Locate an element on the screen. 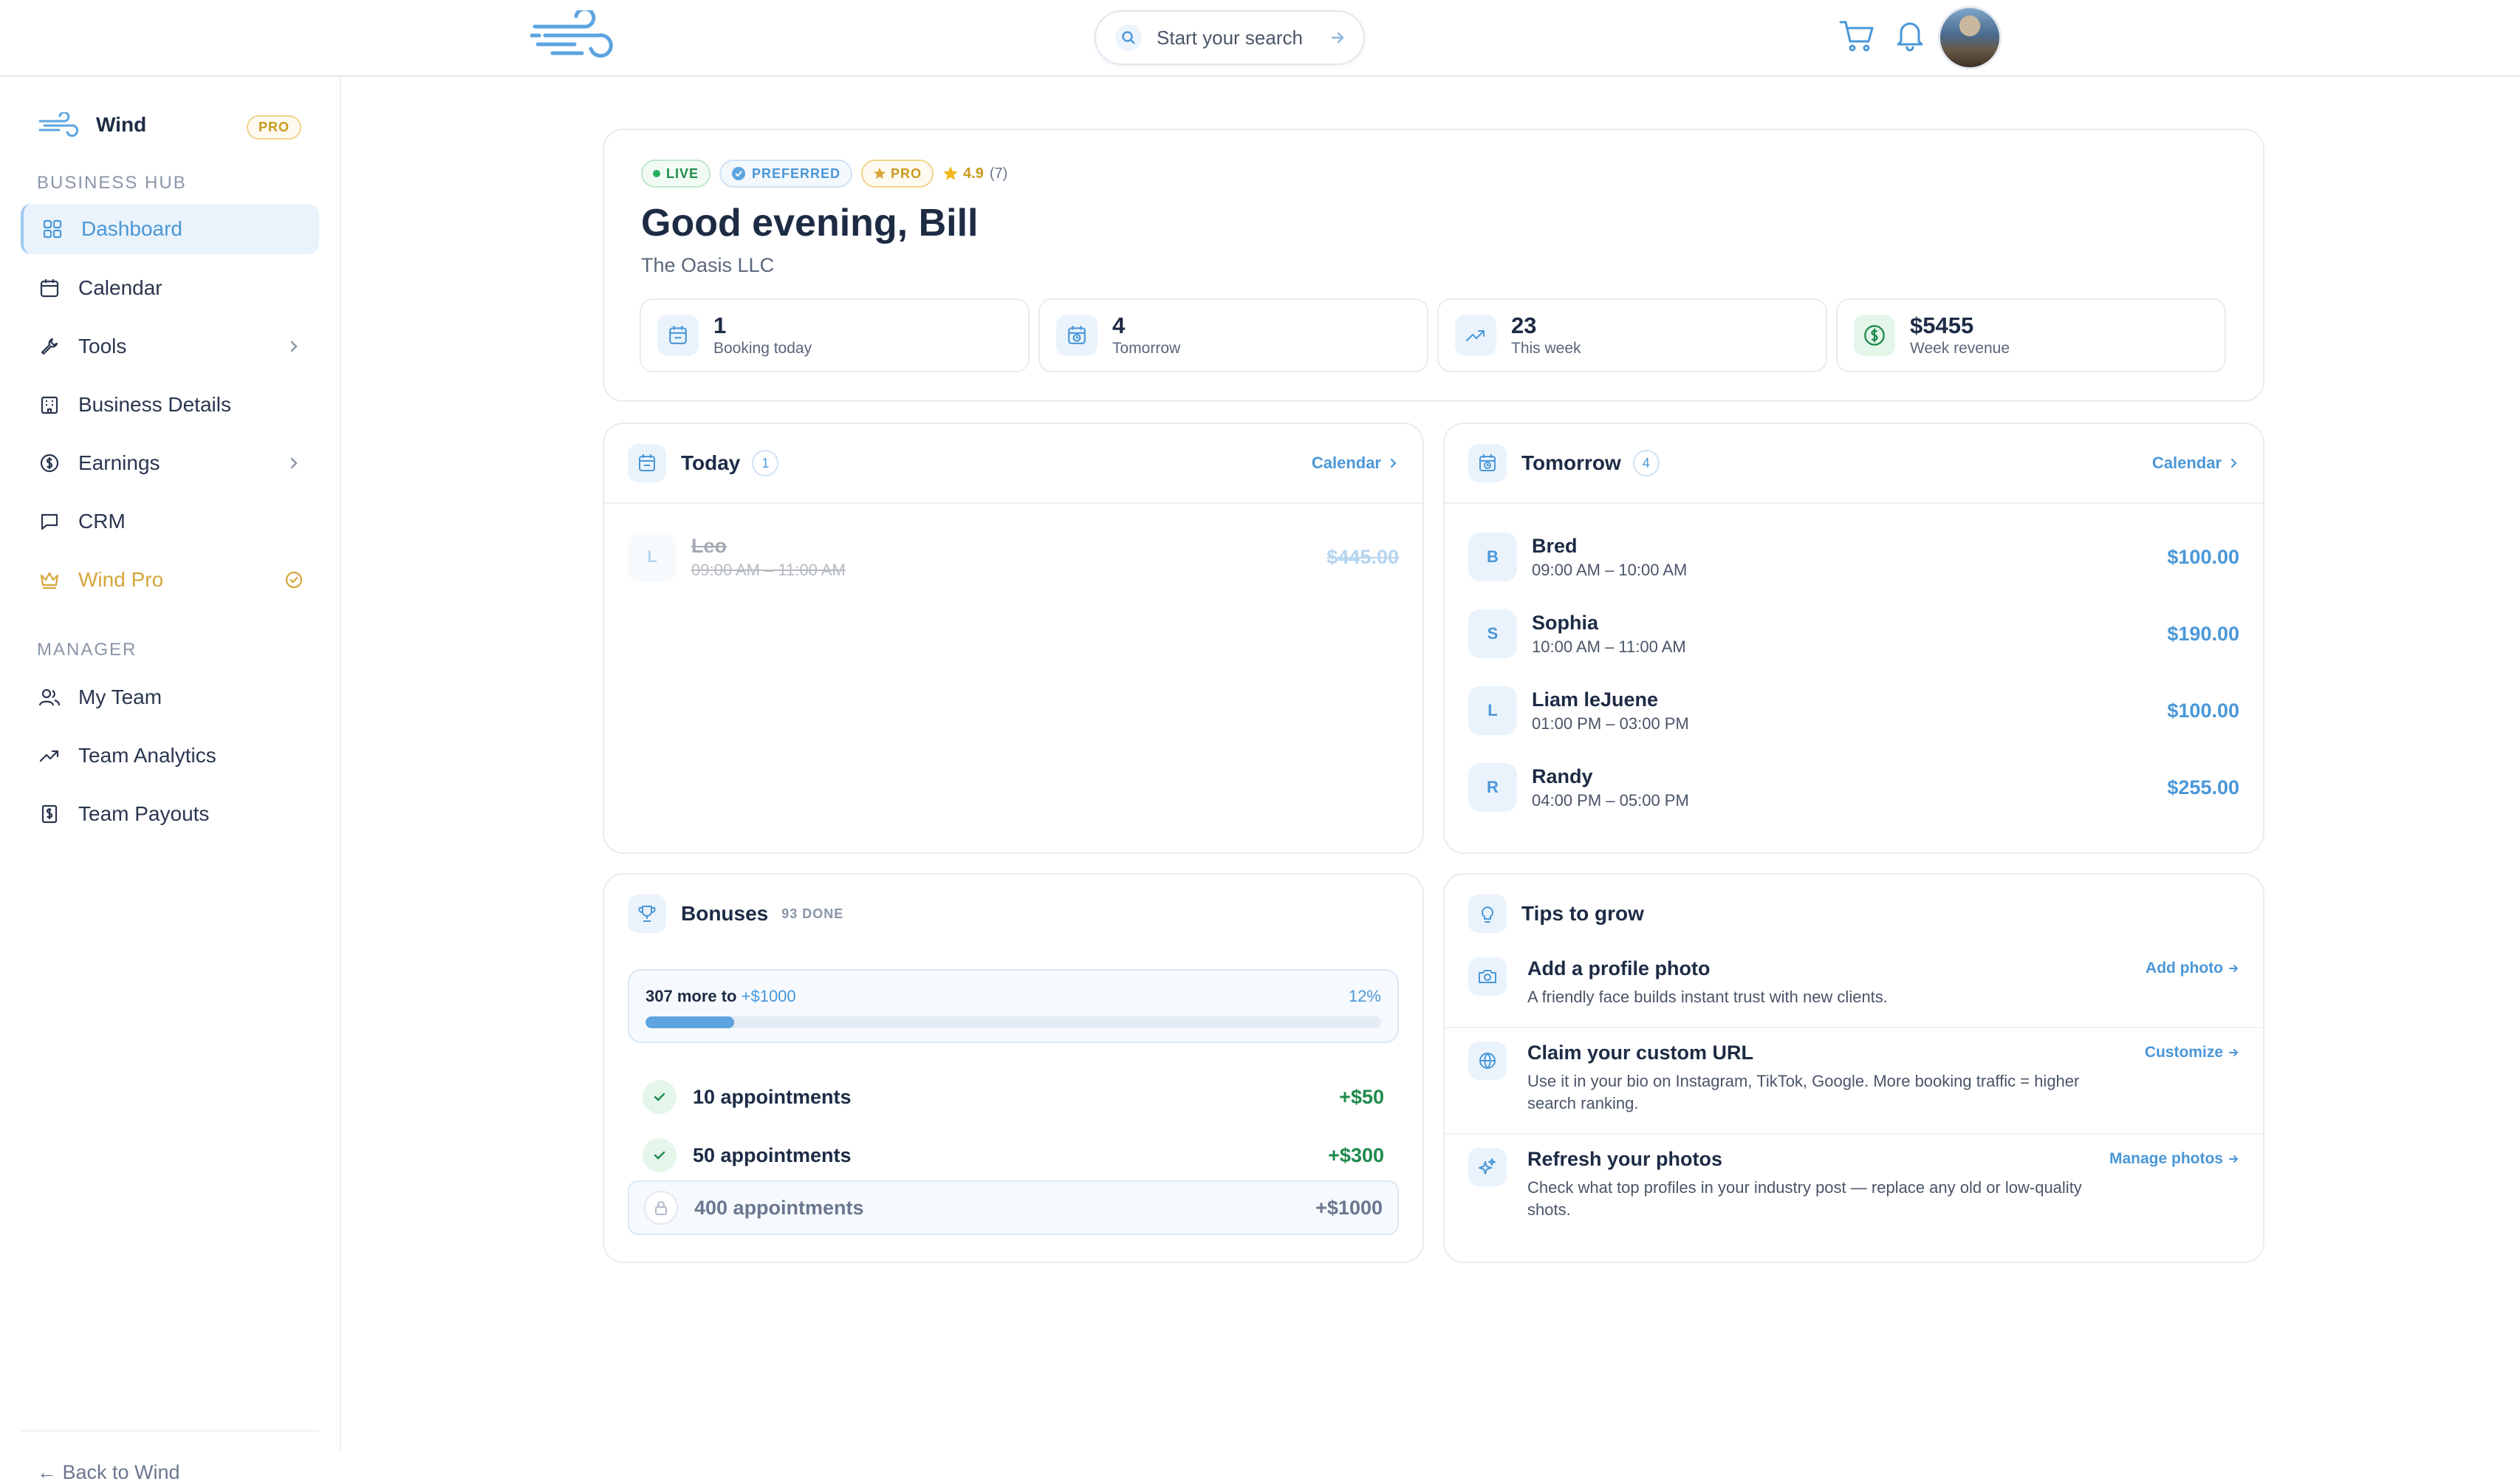  lock-icon is located at coordinates (661, 1208).